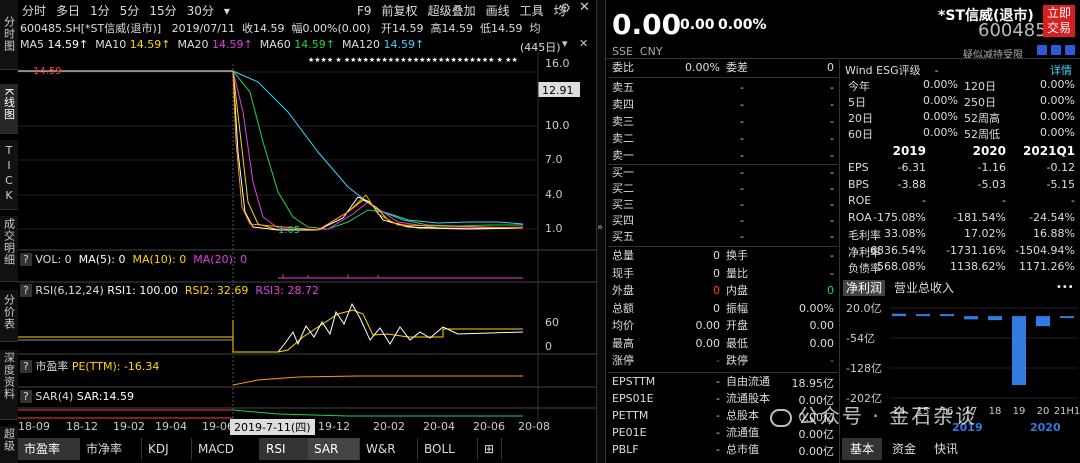  Describe the element at coordinates (150, 44) in the screenshot. I see `ma10-value: 14.59↑` at that location.